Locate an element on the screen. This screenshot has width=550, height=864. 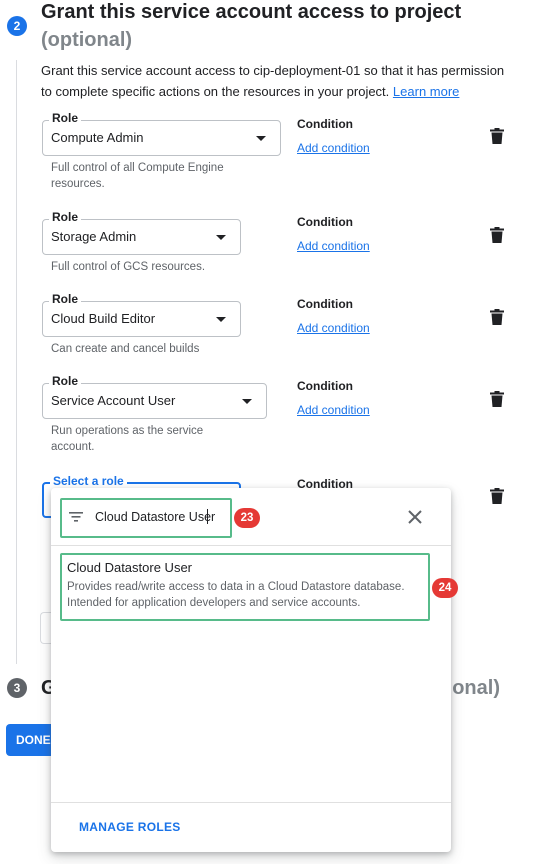
role-field-value: Service Account User is located at coordinates (113, 400).